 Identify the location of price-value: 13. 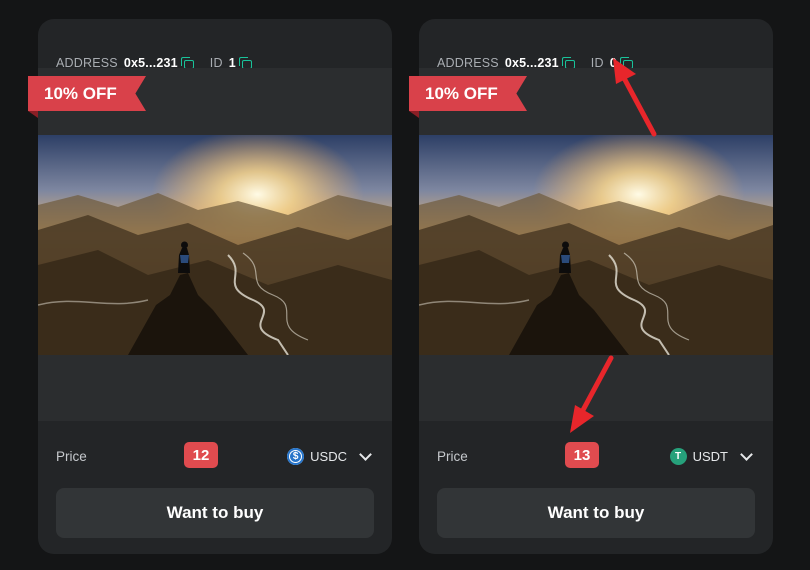
(582, 455).